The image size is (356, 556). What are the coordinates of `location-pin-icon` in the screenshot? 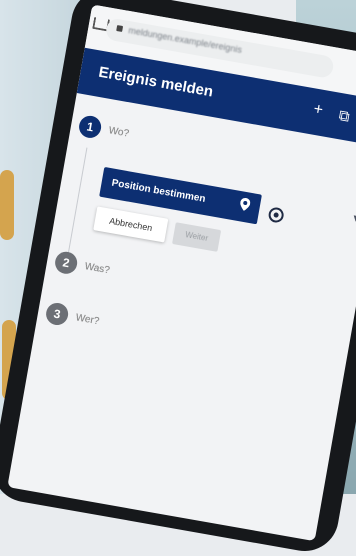 It's located at (245, 204).